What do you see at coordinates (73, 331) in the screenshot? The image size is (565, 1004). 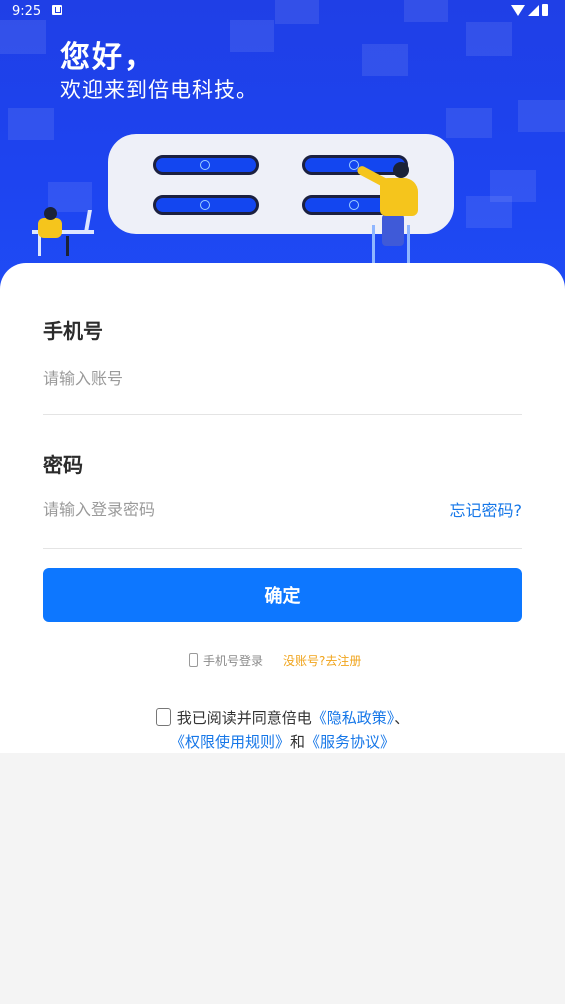 I see `phone-label: 手机号` at bounding box center [73, 331].